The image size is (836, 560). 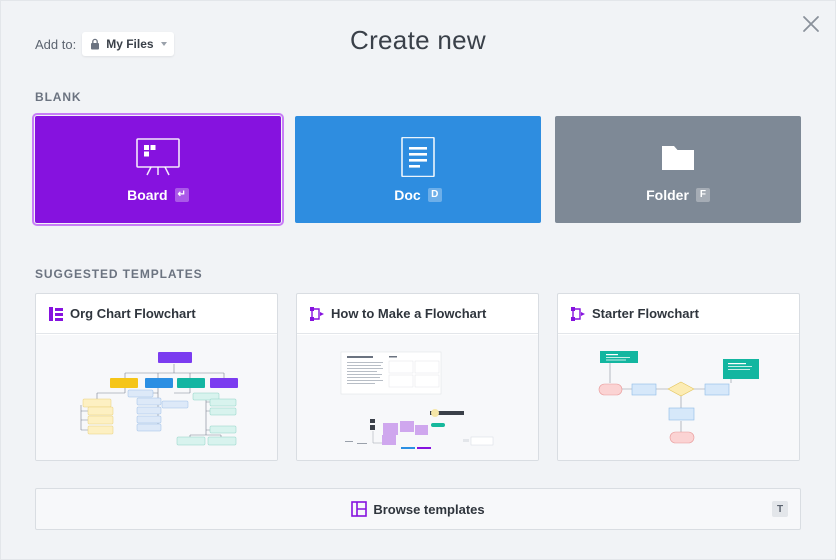 What do you see at coordinates (418, 156) in the screenshot?
I see `doc-icon` at bounding box center [418, 156].